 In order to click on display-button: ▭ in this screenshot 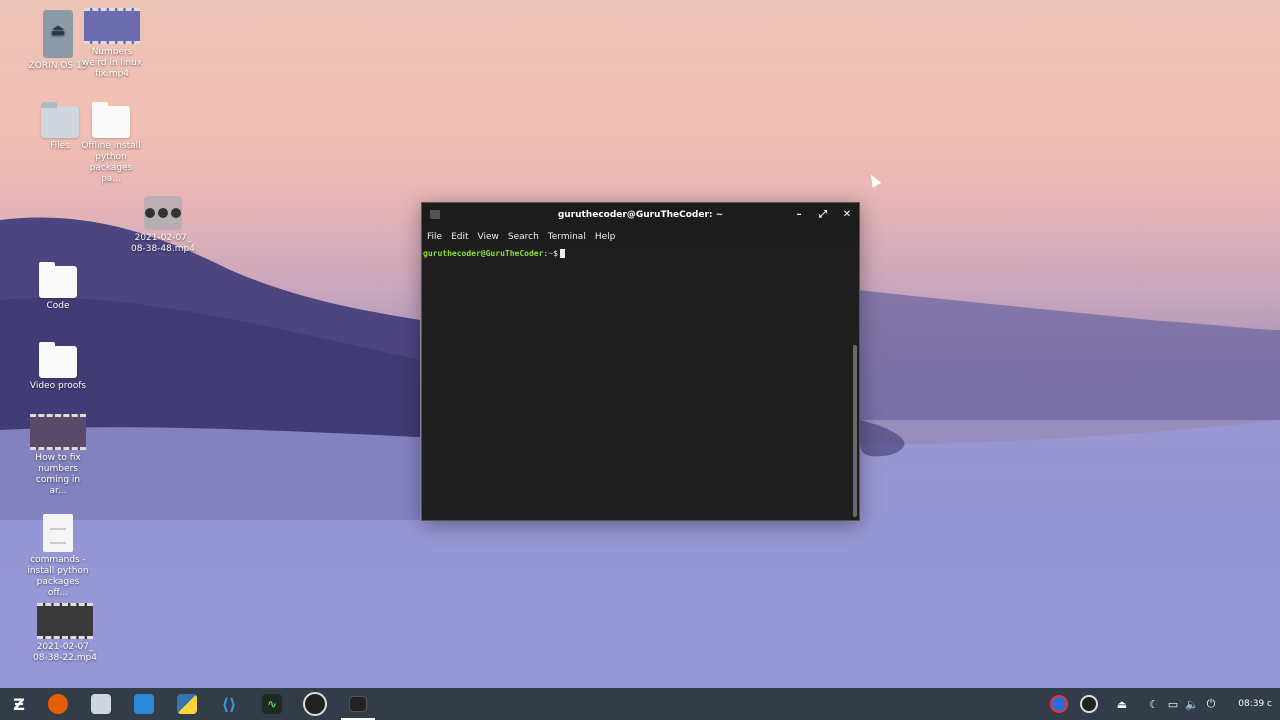, I will do `click(1173, 704)`.